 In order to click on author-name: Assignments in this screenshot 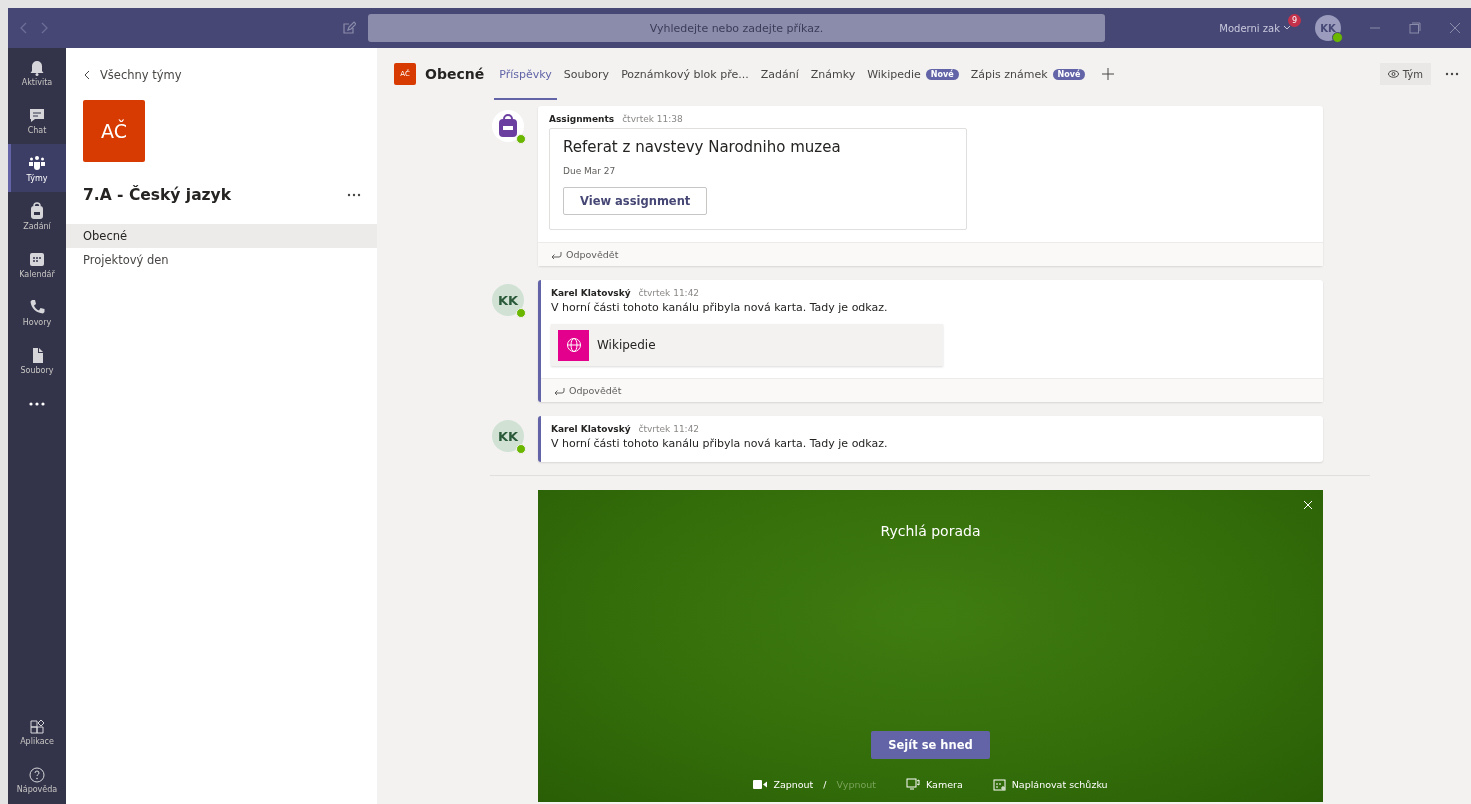, I will do `click(582, 119)`.